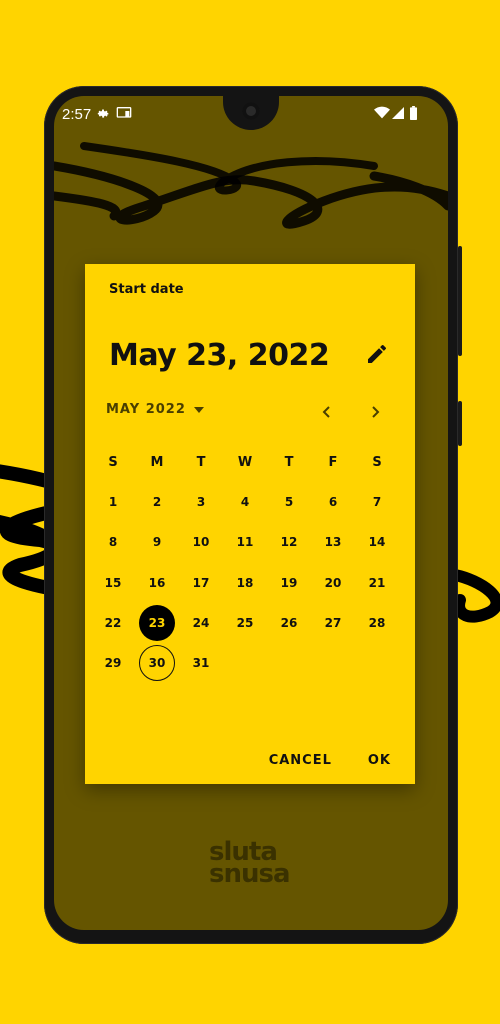  I want to click on battery-icon, so click(413, 115).